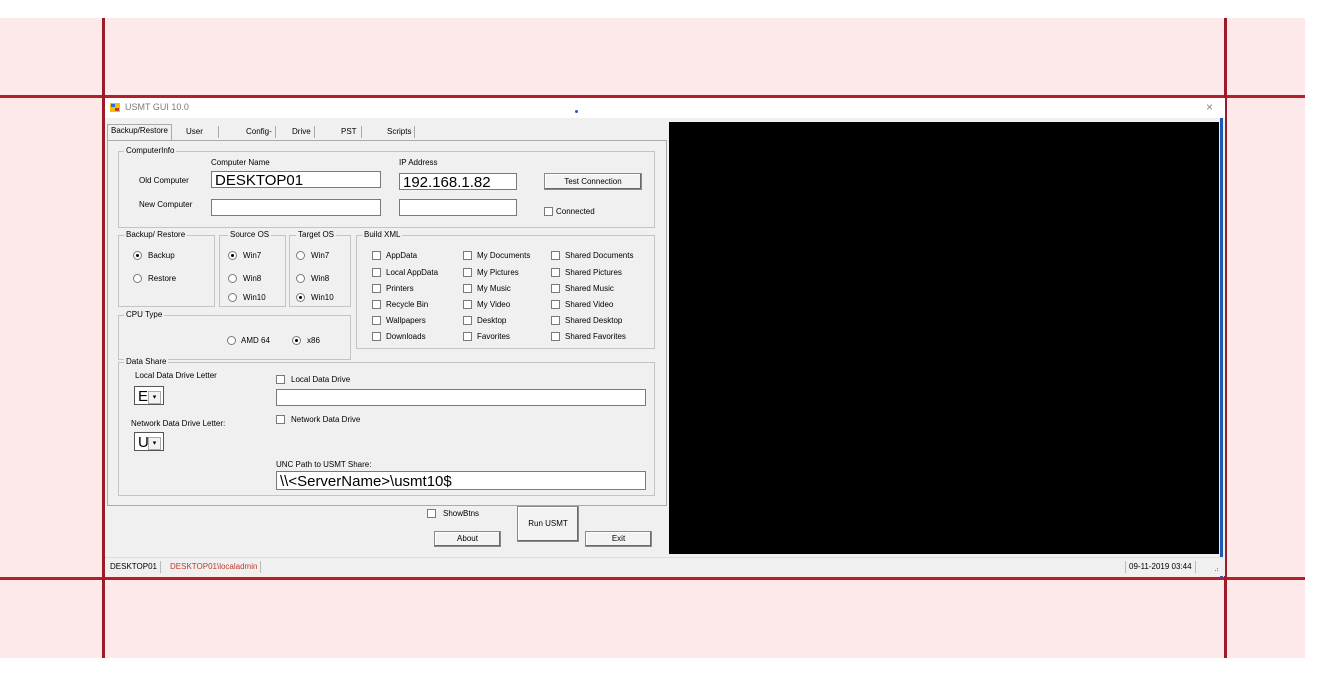  Describe the element at coordinates (157, 107) in the screenshot. I see `window-title: USMT GUI 10.0` at that location.